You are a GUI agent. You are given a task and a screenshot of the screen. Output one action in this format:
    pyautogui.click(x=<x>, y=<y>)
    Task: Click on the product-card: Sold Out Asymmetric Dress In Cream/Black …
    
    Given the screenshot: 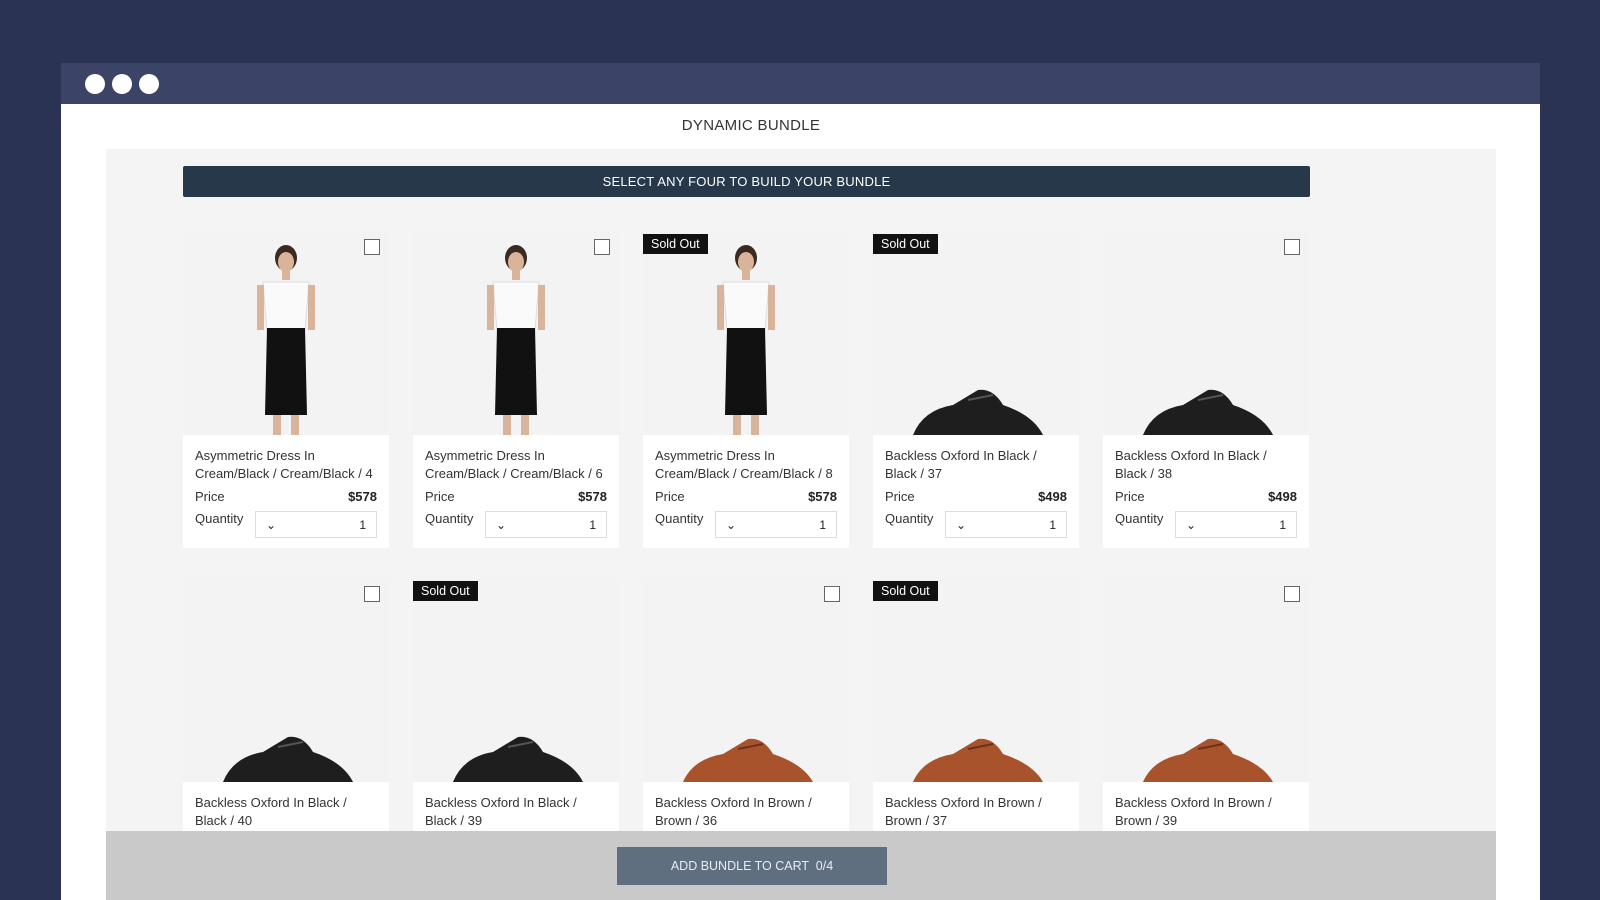 What is the action you would take?
    pyautogui.click(x=746, y=389)
    